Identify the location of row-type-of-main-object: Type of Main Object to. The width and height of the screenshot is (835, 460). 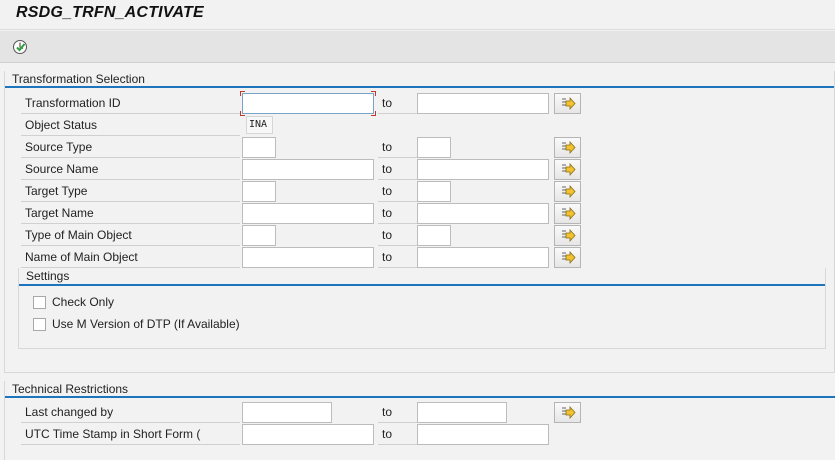
(428, 236).